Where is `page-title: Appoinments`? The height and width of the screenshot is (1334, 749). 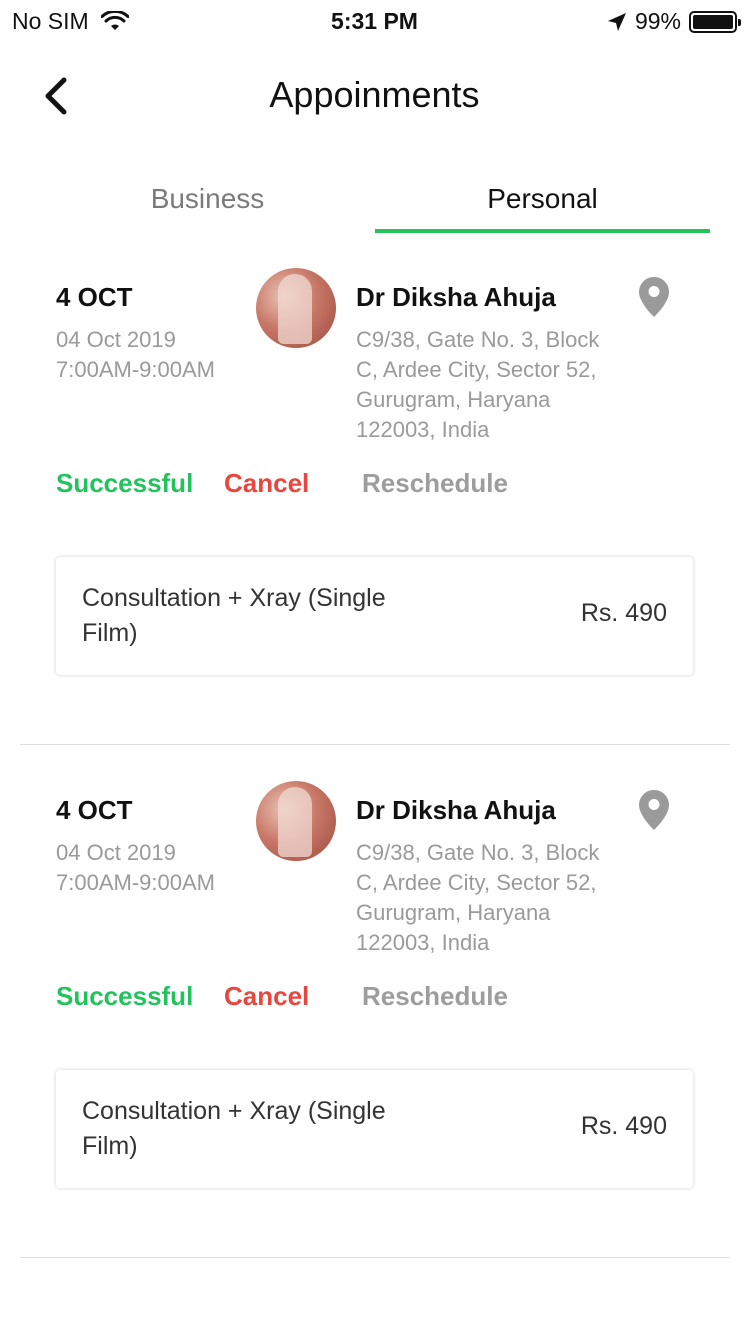 page-title: Appoinments is located at coordinates (374, 94).